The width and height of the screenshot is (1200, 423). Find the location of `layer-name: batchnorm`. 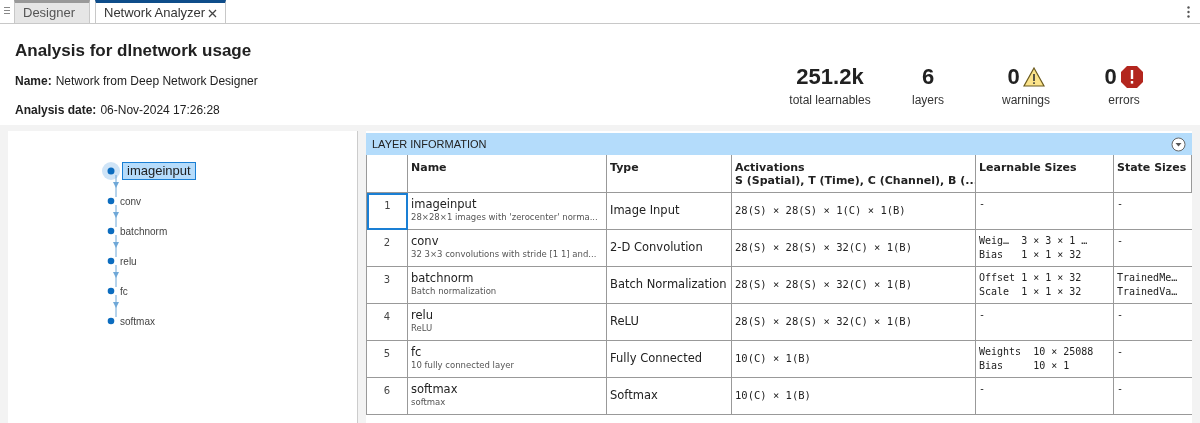

layer-name: batchnorm is located at coordinates (443, 278).